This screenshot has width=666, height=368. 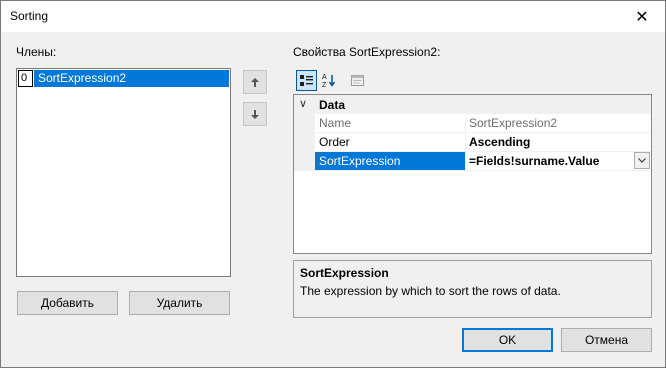 I want to click on category-label: Data, so click(x=332, y=105).